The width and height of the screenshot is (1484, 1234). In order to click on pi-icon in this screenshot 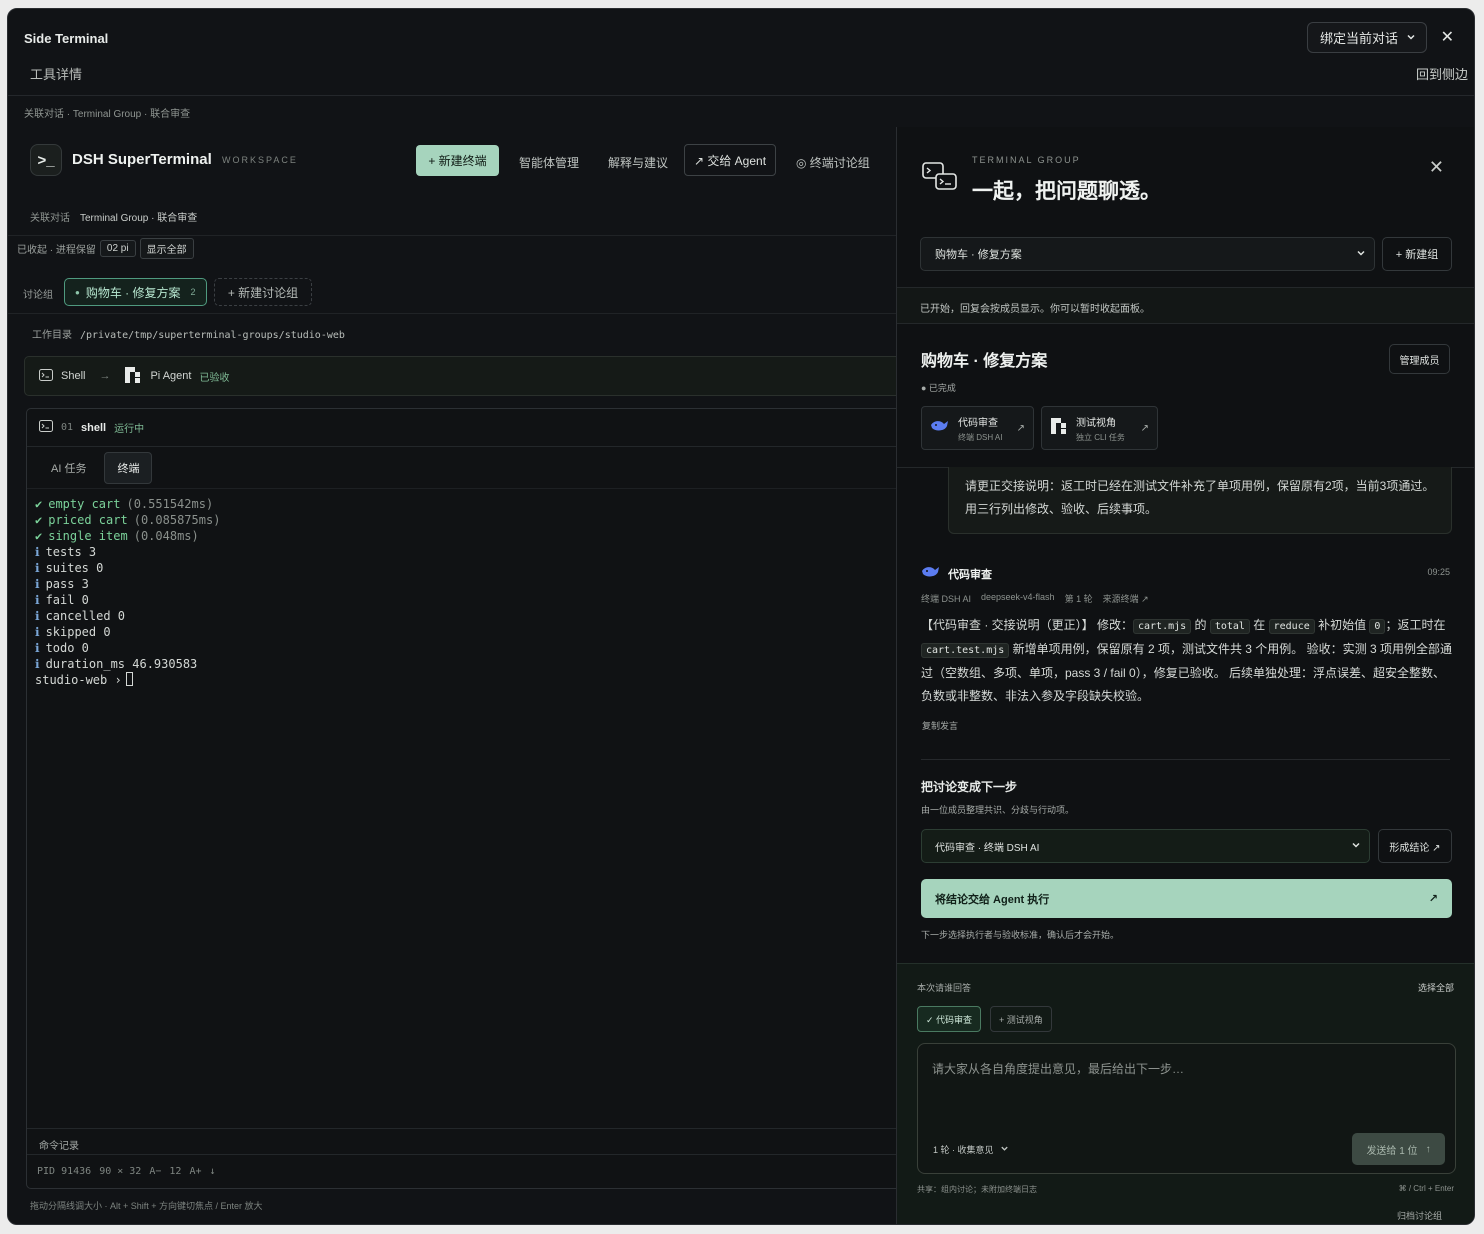, I will do `click(133, 376)`.